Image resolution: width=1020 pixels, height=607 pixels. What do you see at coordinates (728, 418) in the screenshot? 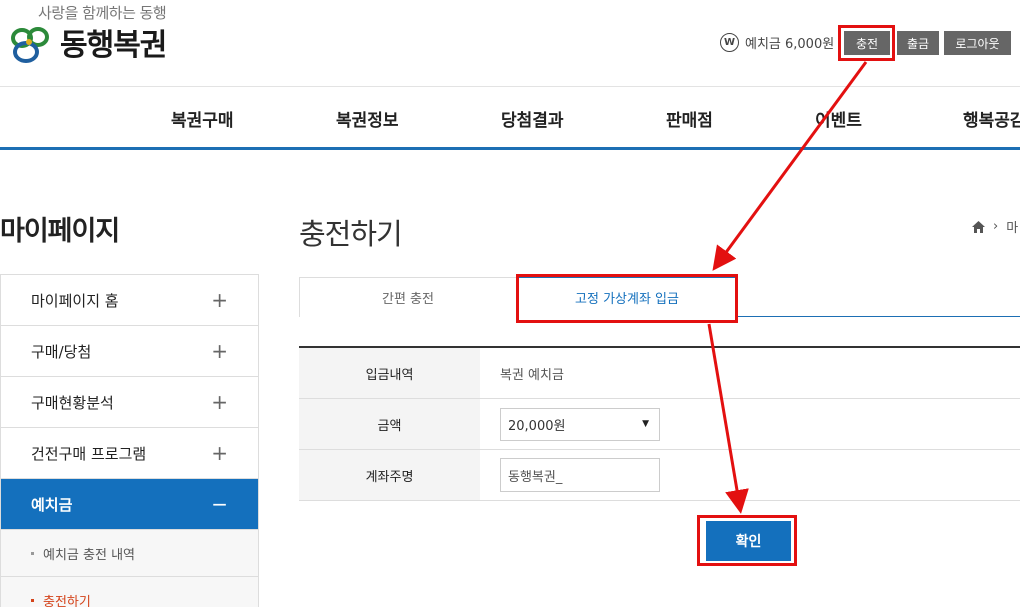
I see `arrow-to-confirm` at bounding box center [728, 418].